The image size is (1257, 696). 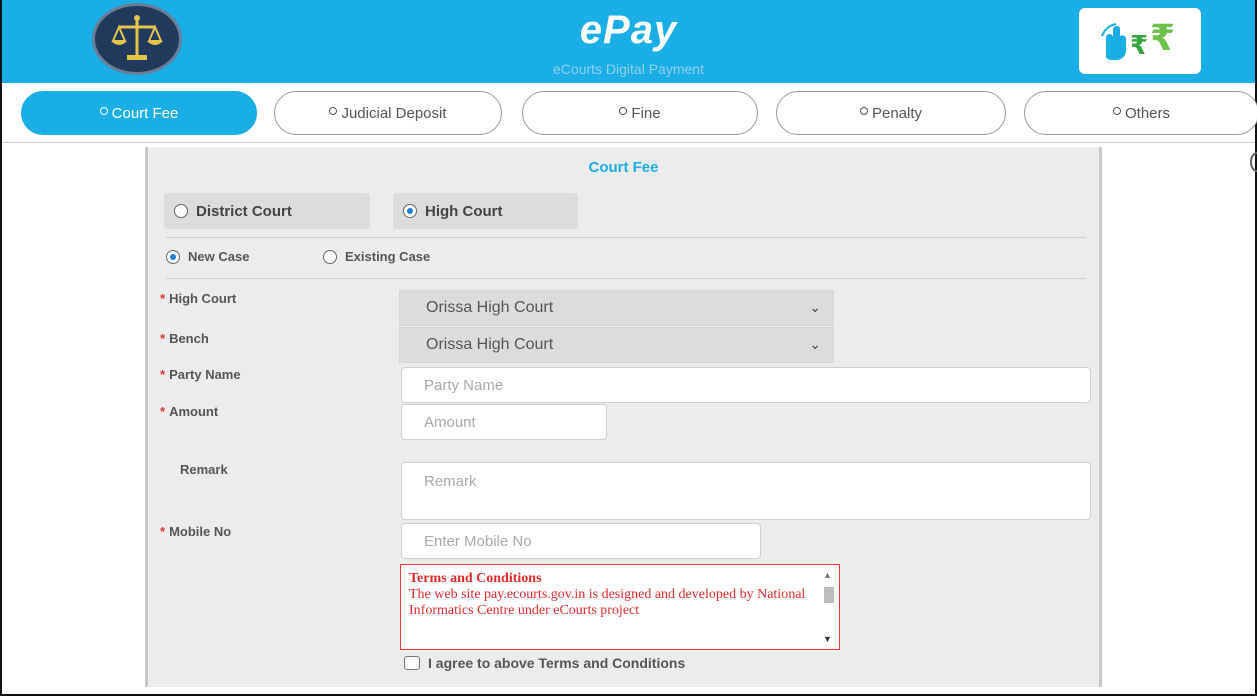 I want to click on tab-court-fee: Court Fee, so click(x=139, y=113).